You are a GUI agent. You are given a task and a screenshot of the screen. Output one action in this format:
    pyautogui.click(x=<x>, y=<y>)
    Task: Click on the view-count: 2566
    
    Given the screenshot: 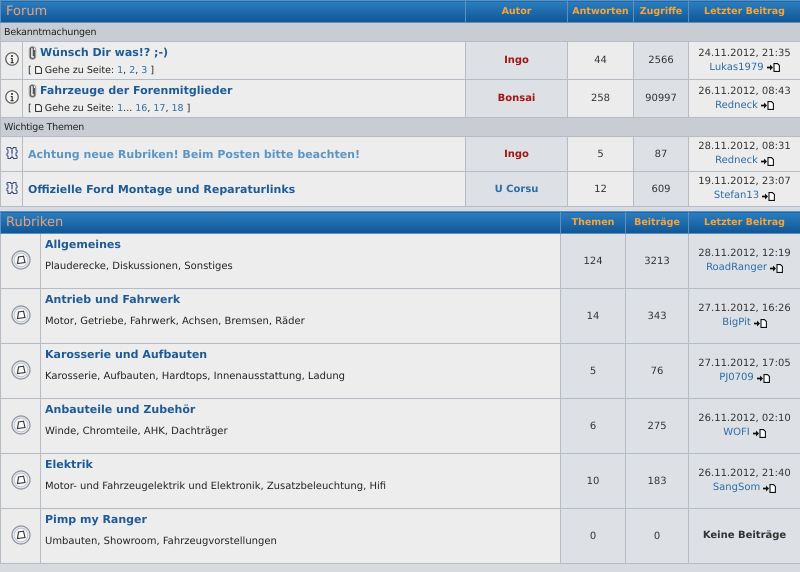 What is the action you would take?
    pyautogui.click(x=661, y=60)
    